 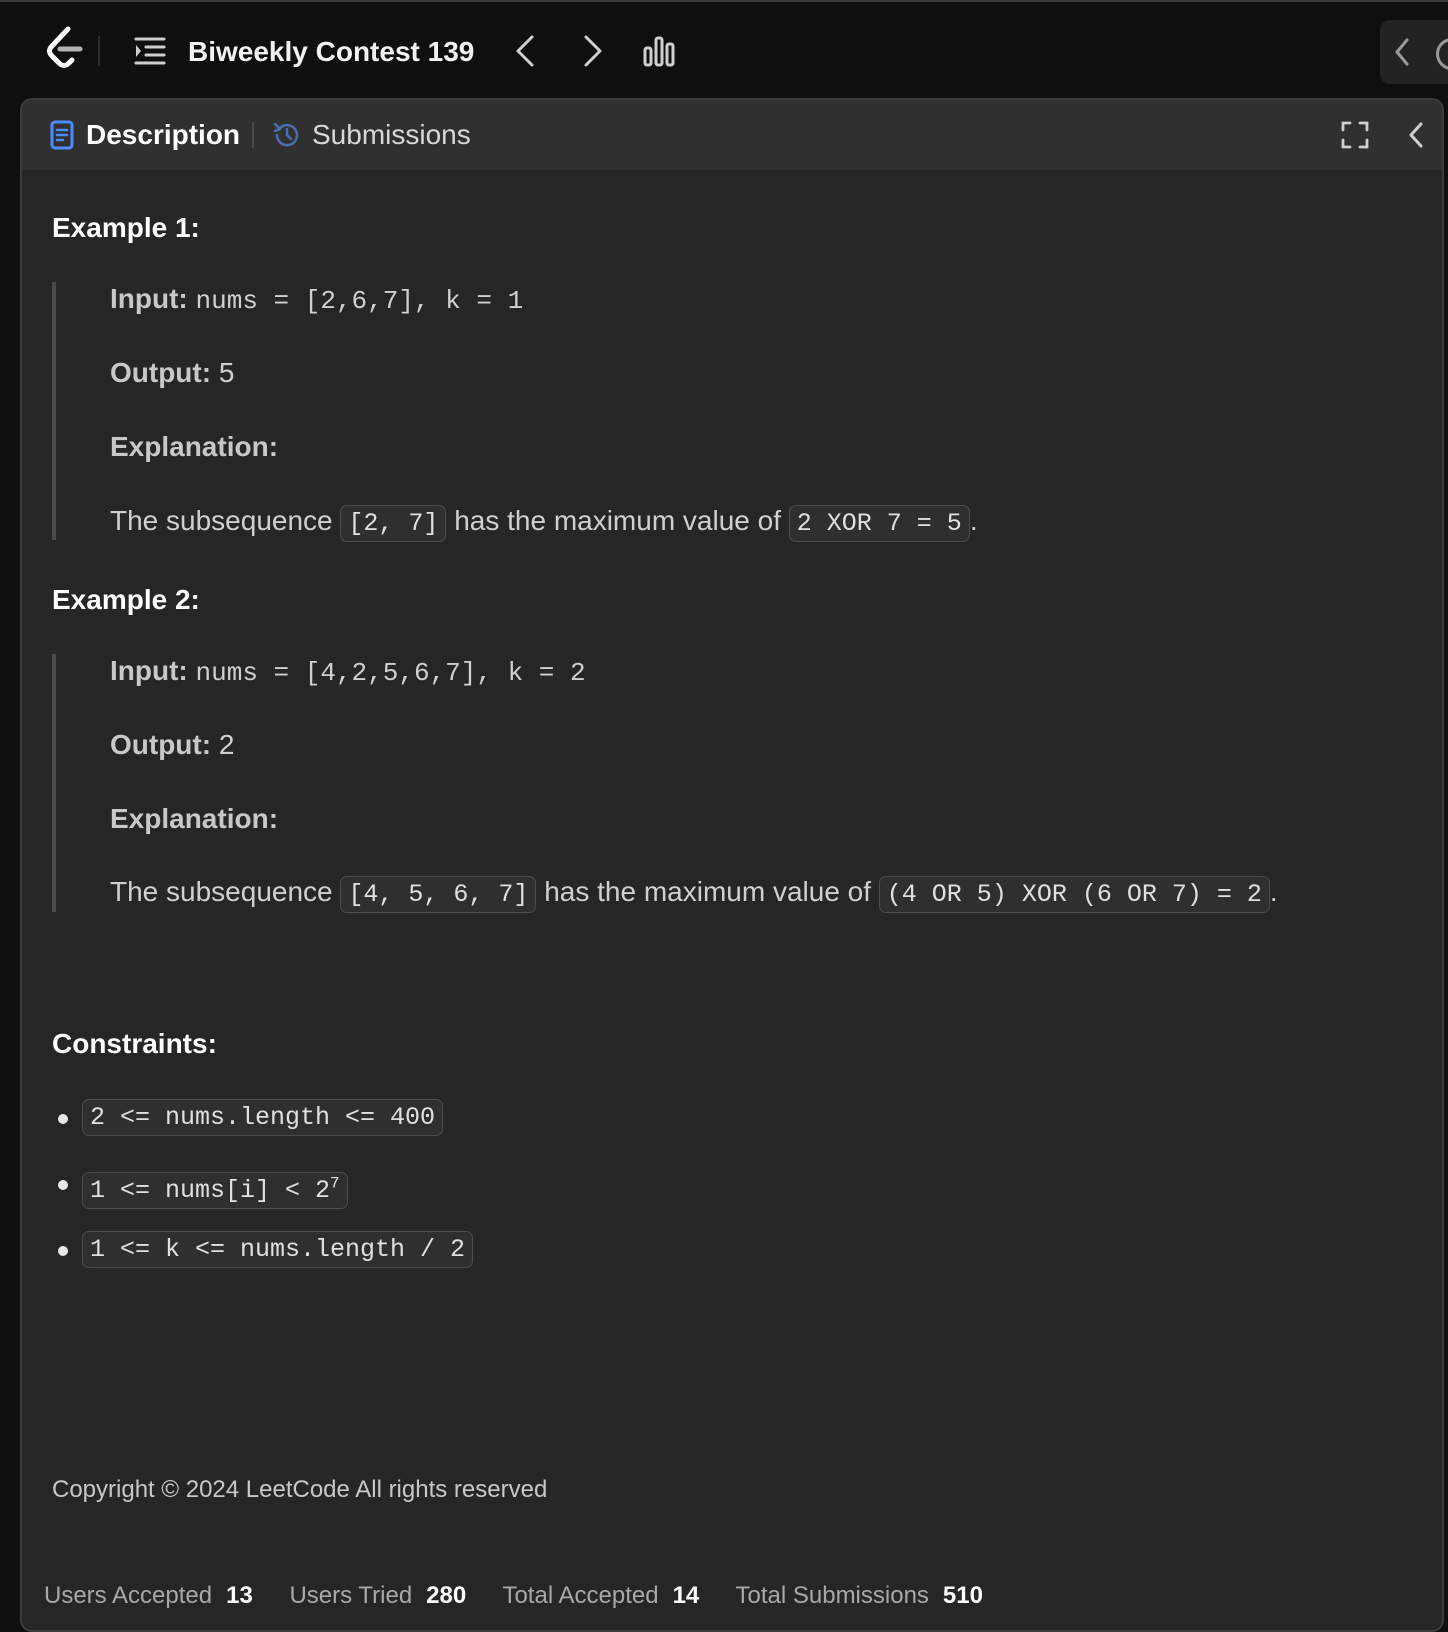 I want to click on example-1-output: Output: 5, so click(x=172, y=372).